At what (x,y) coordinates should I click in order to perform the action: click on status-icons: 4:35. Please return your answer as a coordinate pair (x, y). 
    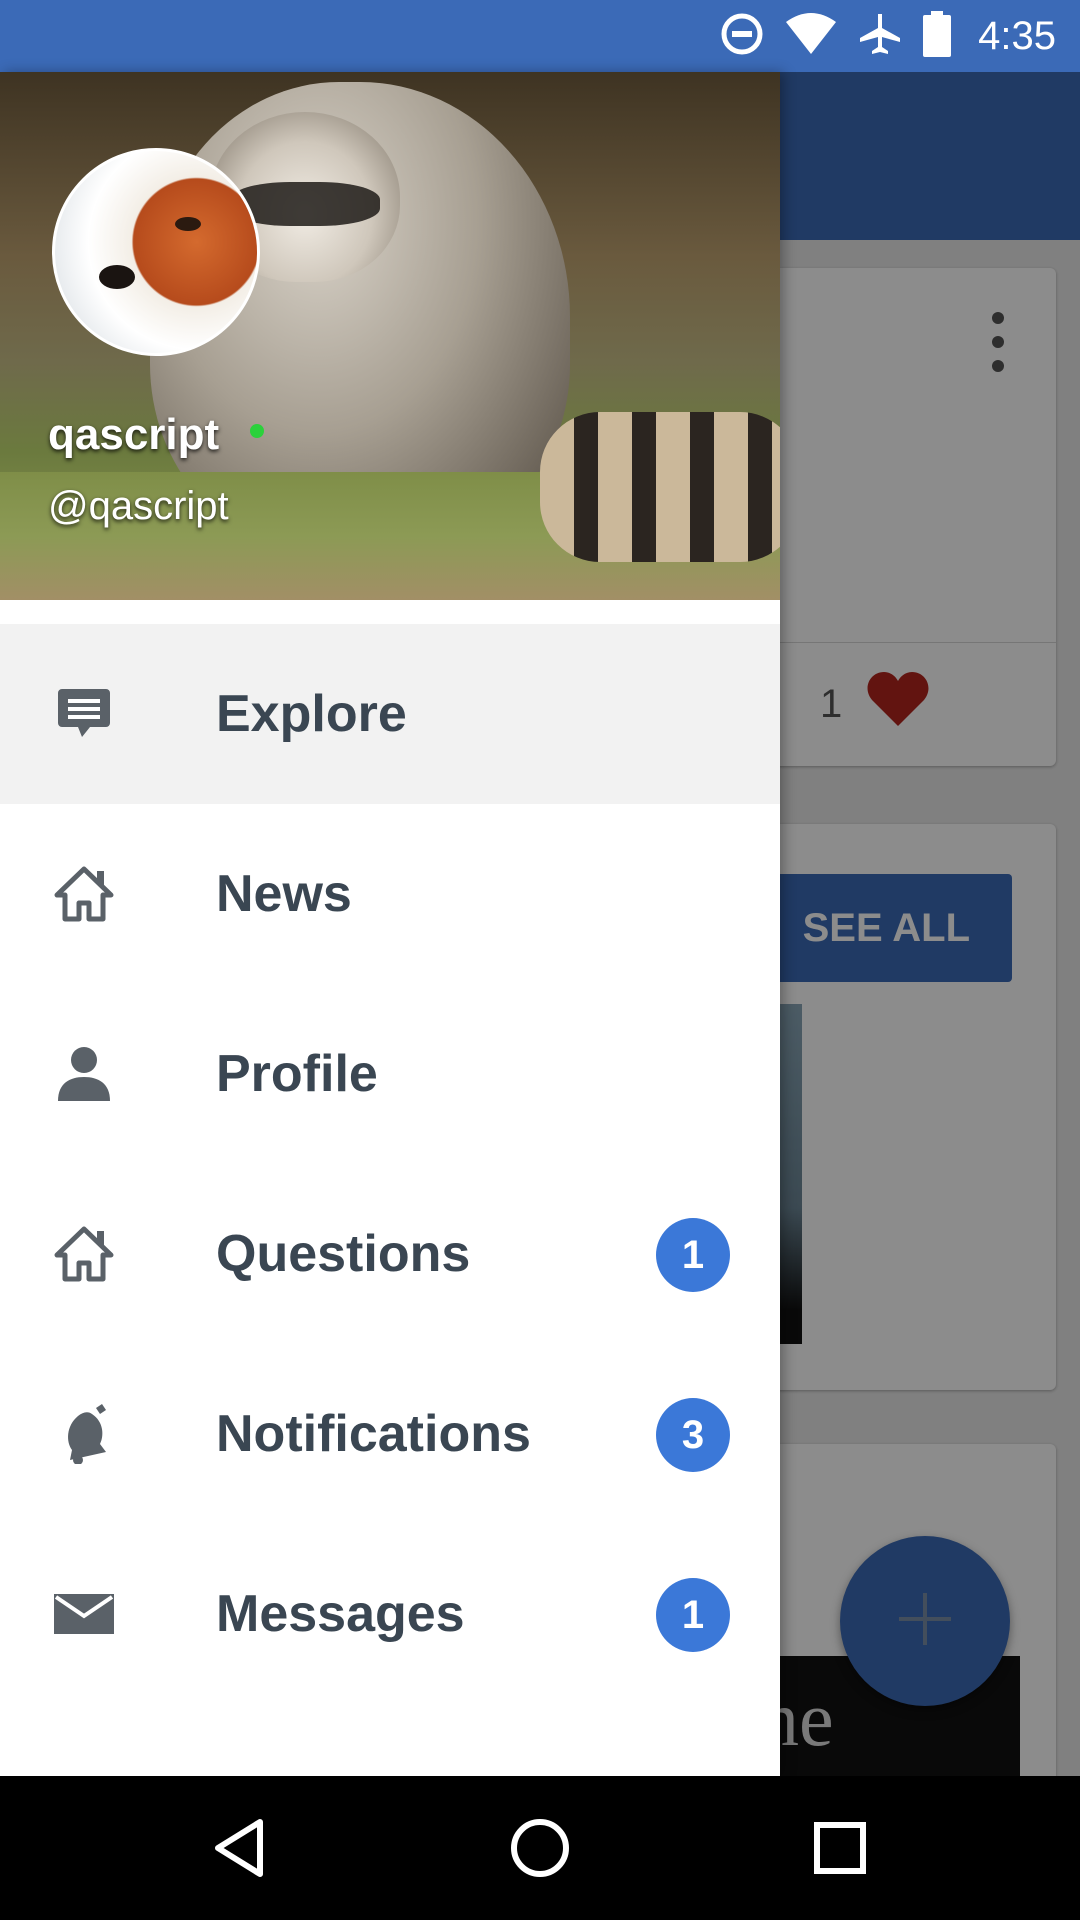
    Looking at the image, I should click on (888, 36).